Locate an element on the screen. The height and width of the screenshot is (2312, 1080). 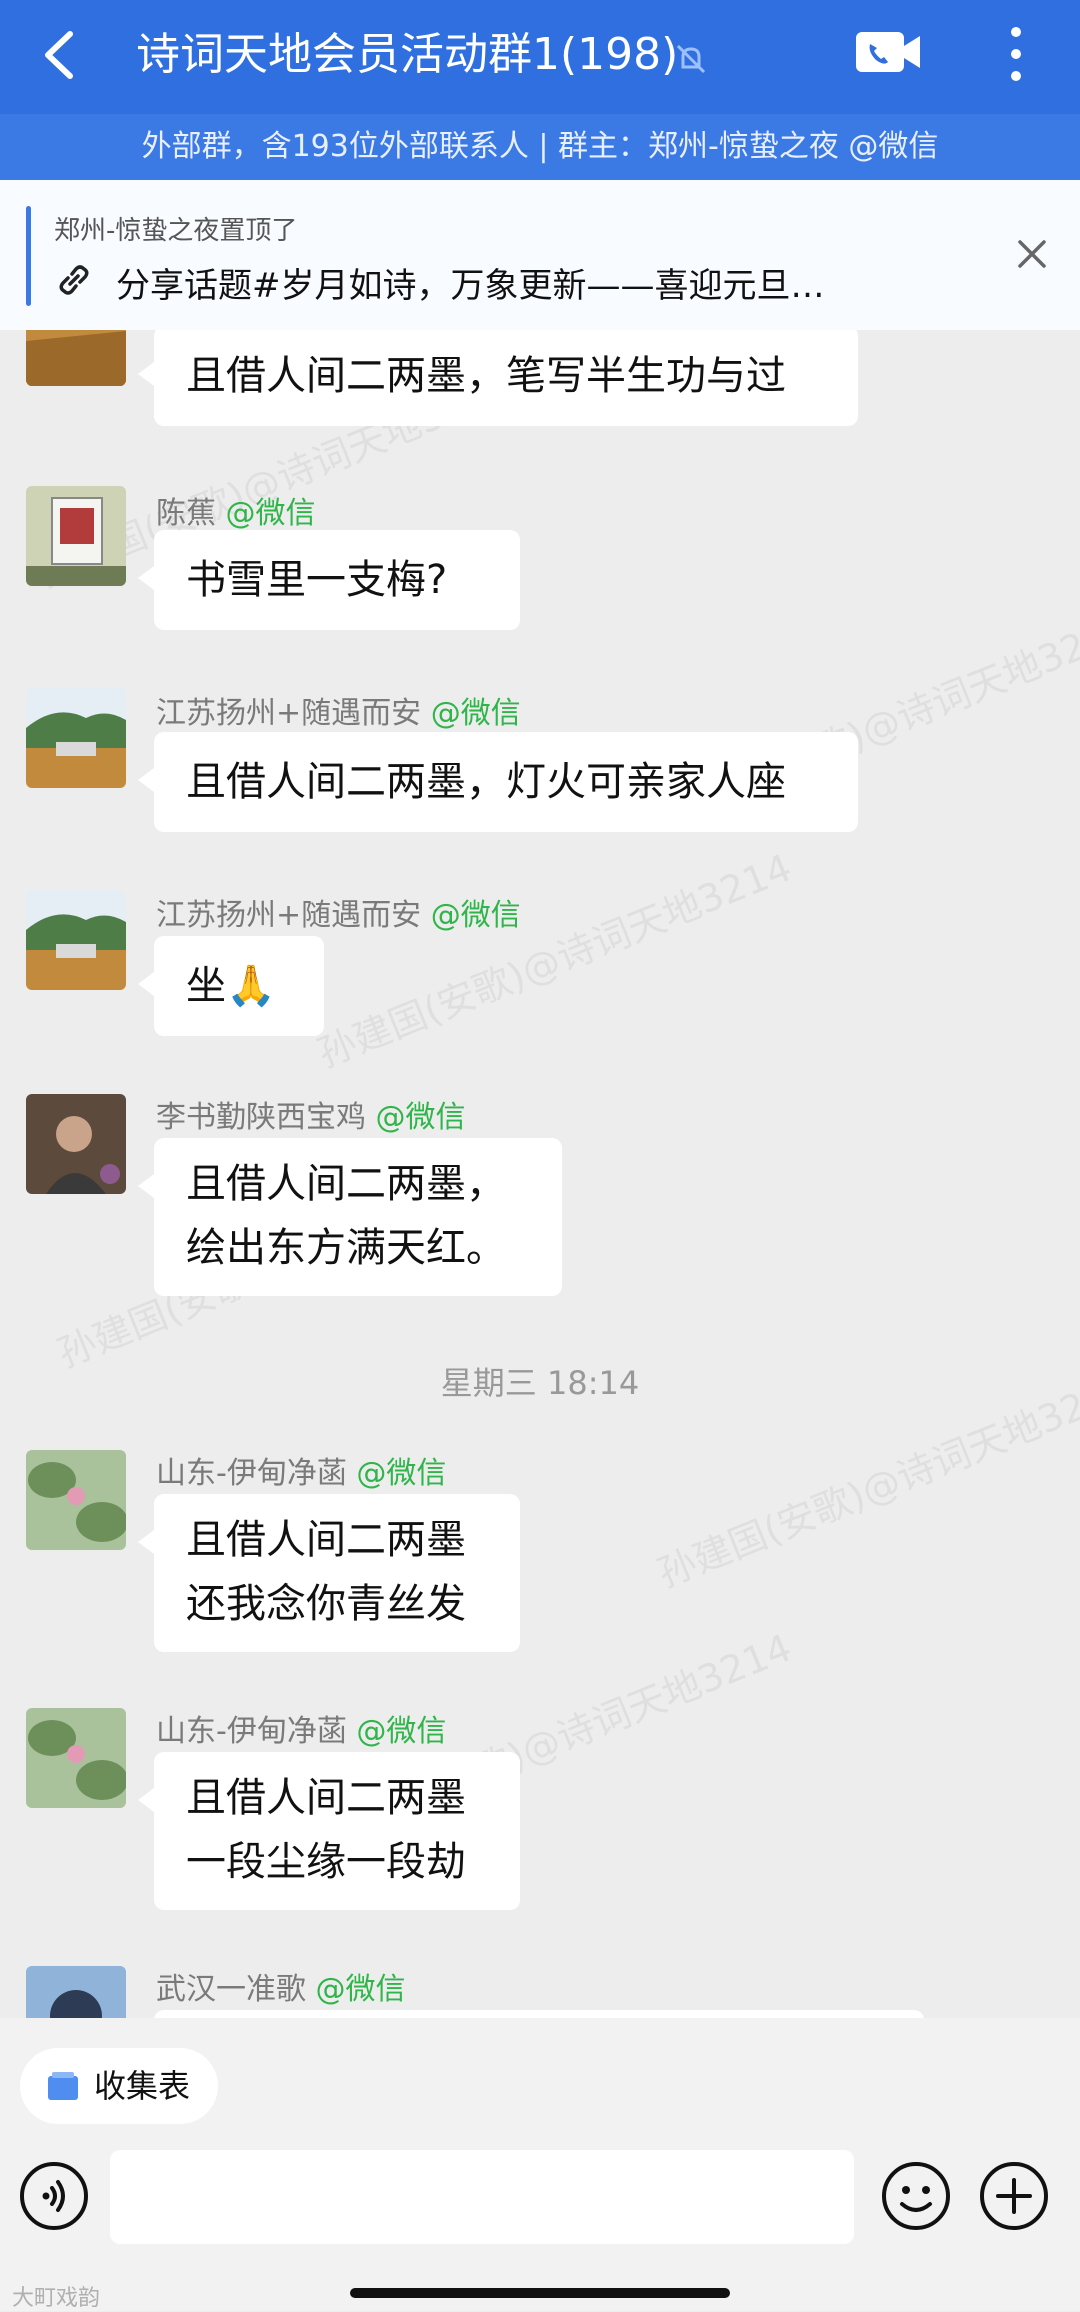
message-bubble: 书雪里一支梅? is located at coordinates (329, 580).